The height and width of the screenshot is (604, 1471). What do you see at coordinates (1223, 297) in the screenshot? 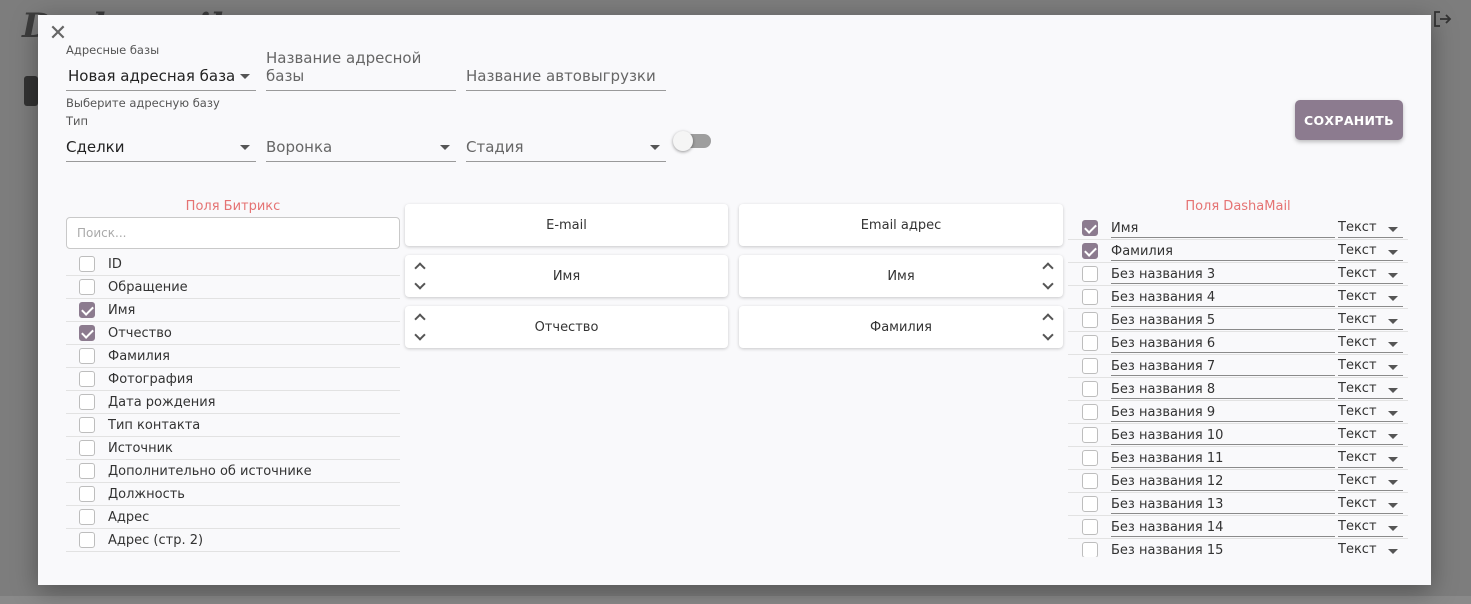
I see `dashamail-field-name-input: Без названия 4` at bounding box center [1223, 297].